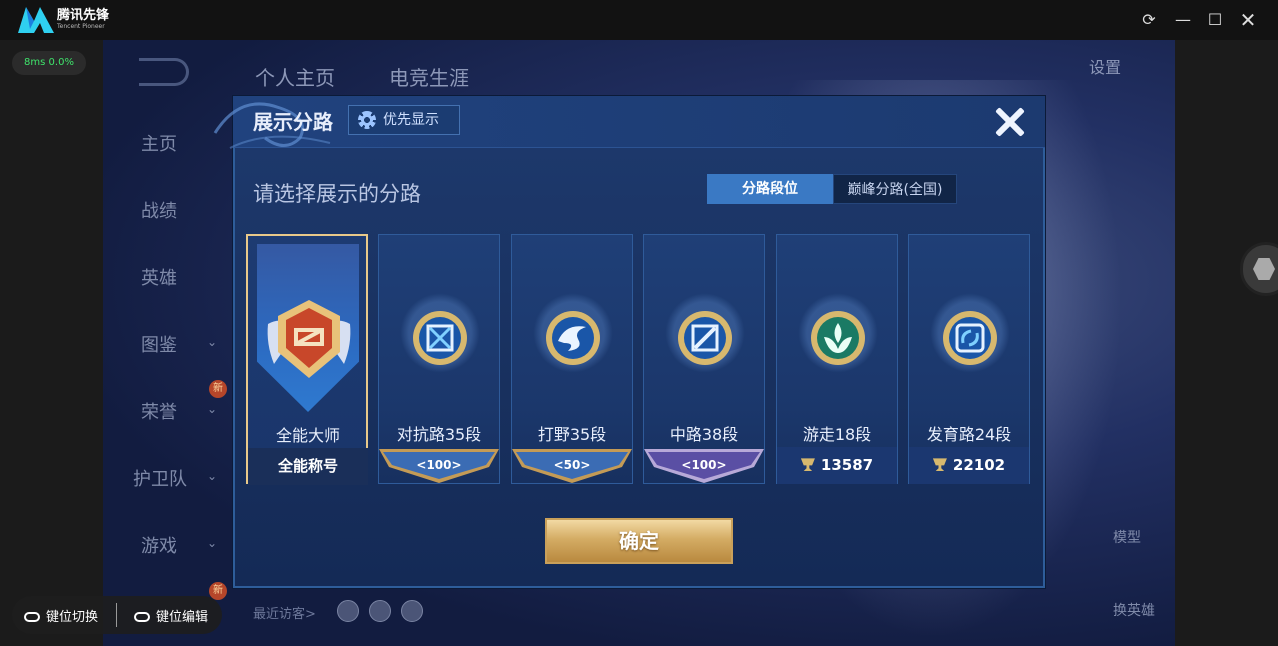 The width and height of the screenshot is (1278, 646). I want to click on settings-button: 设置, so click(1105, 66).